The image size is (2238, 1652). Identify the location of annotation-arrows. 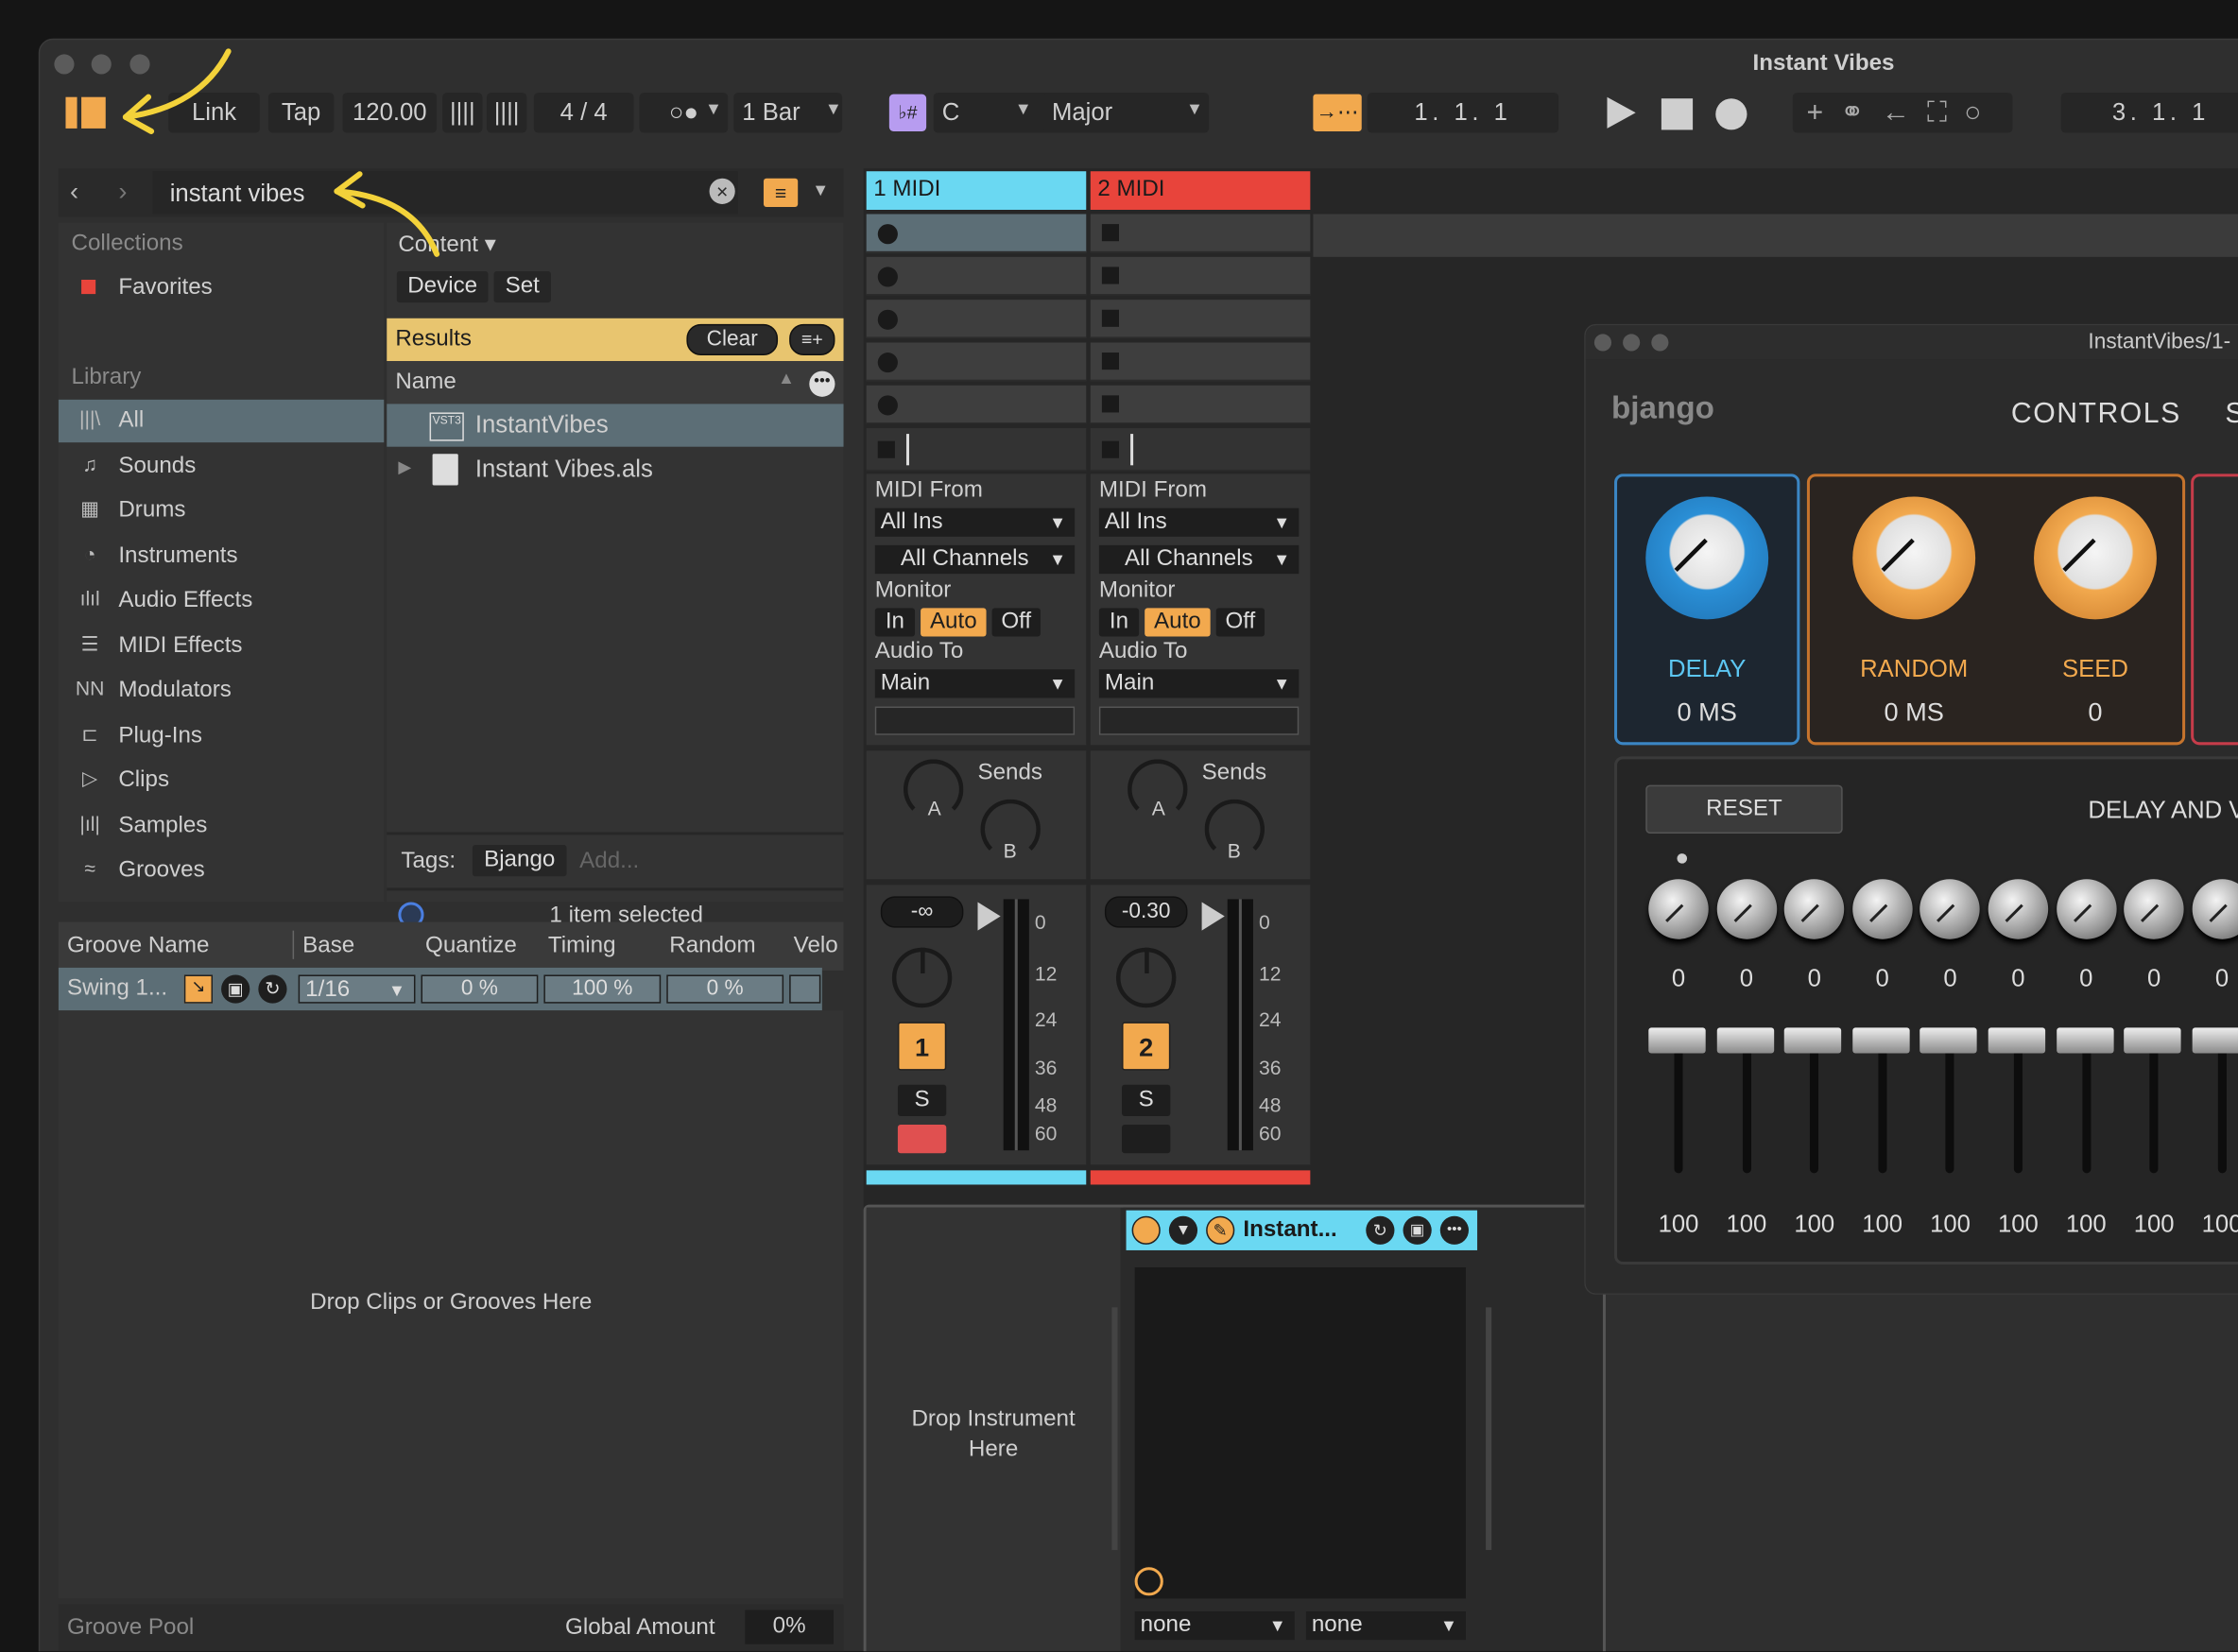
(281, 152).